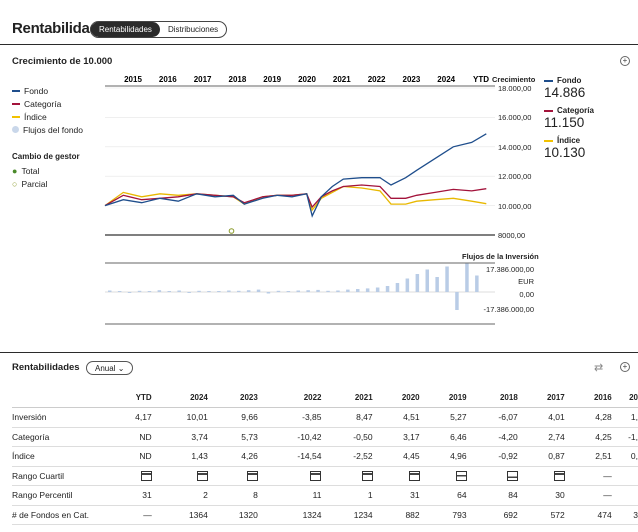 The width and height of the screenshot is (638, 532). Describe the element at coordinates (179, 437) in the screenshot. I see `table-cell: 3,74` at that location.